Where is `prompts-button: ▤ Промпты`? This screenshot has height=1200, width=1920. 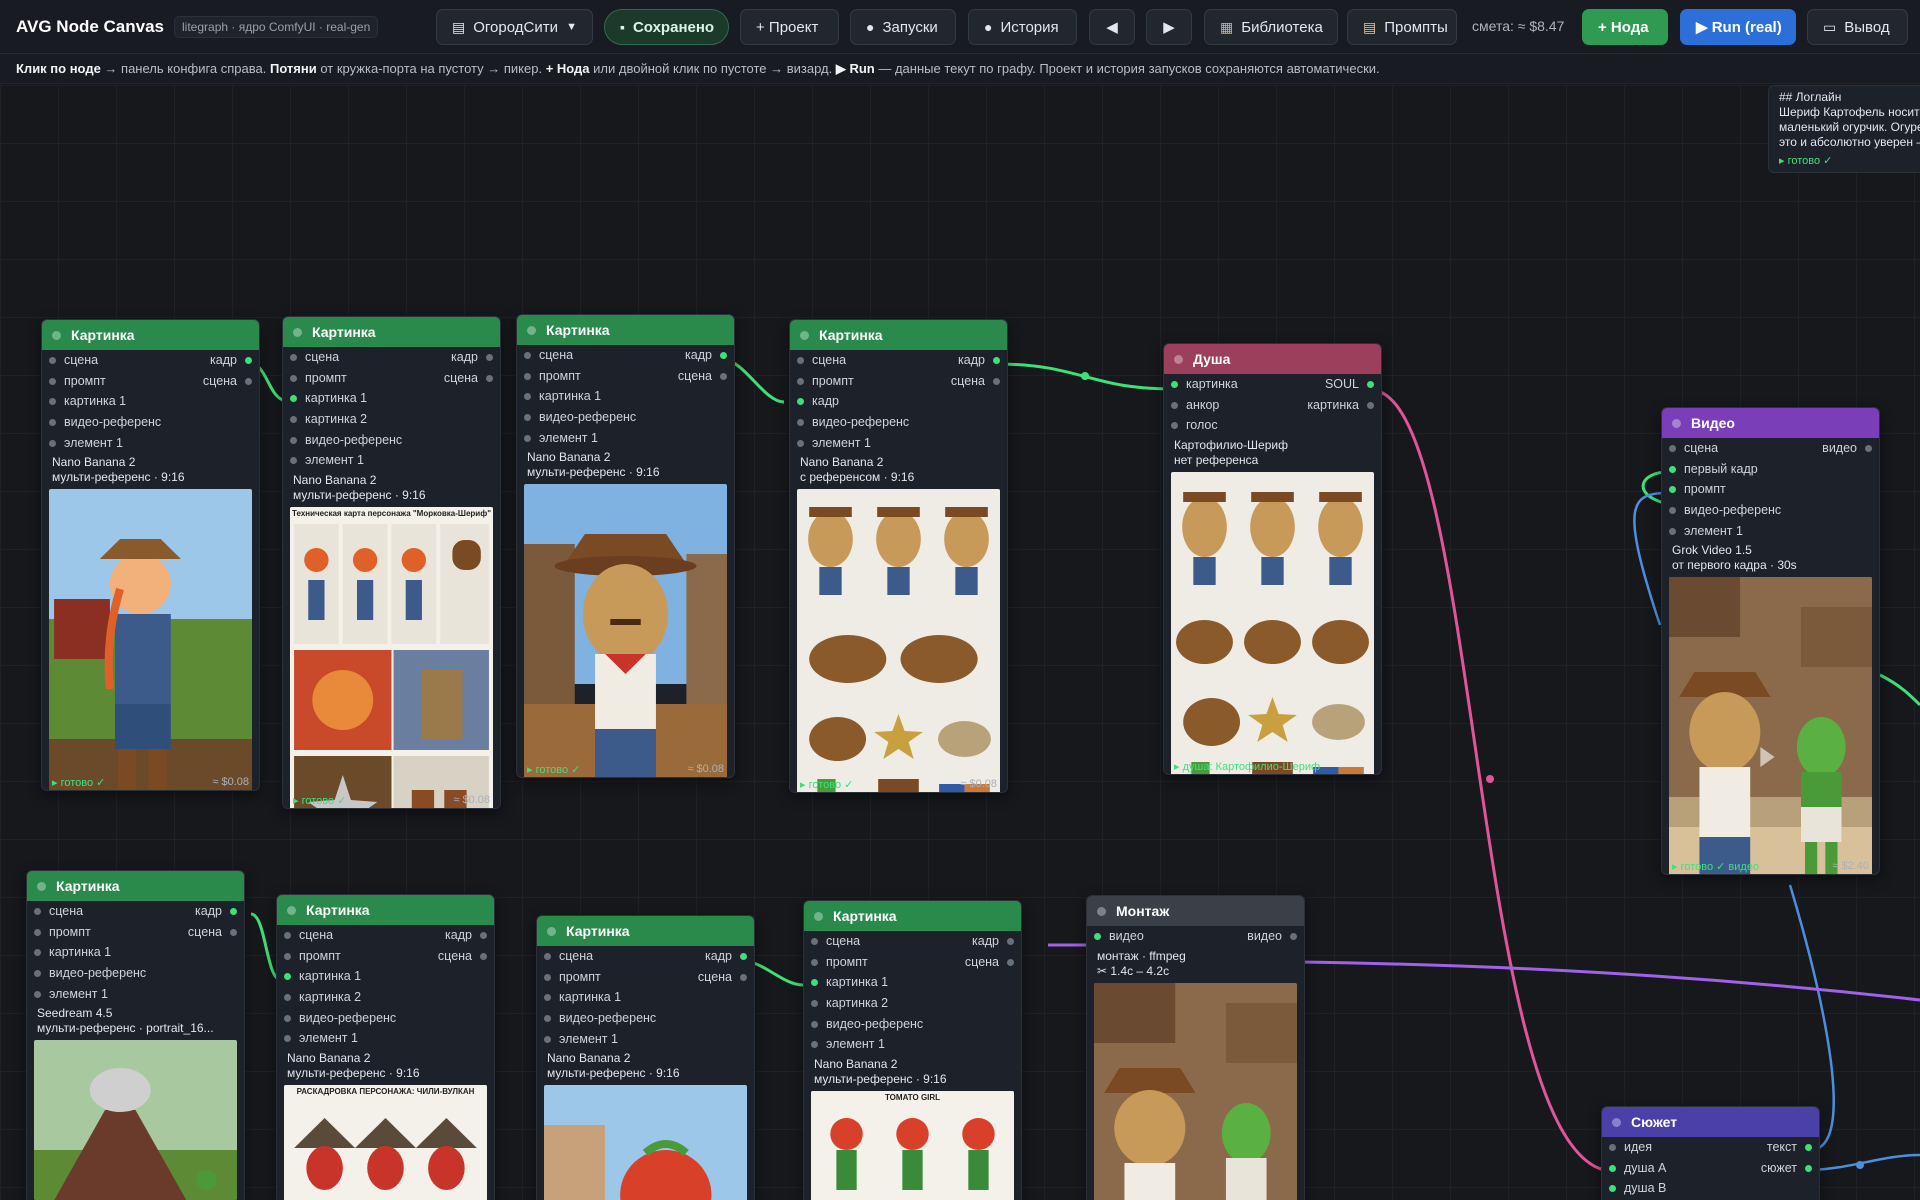
prompts-button: ▤ Промпты is located at coordinates (1402, 27).